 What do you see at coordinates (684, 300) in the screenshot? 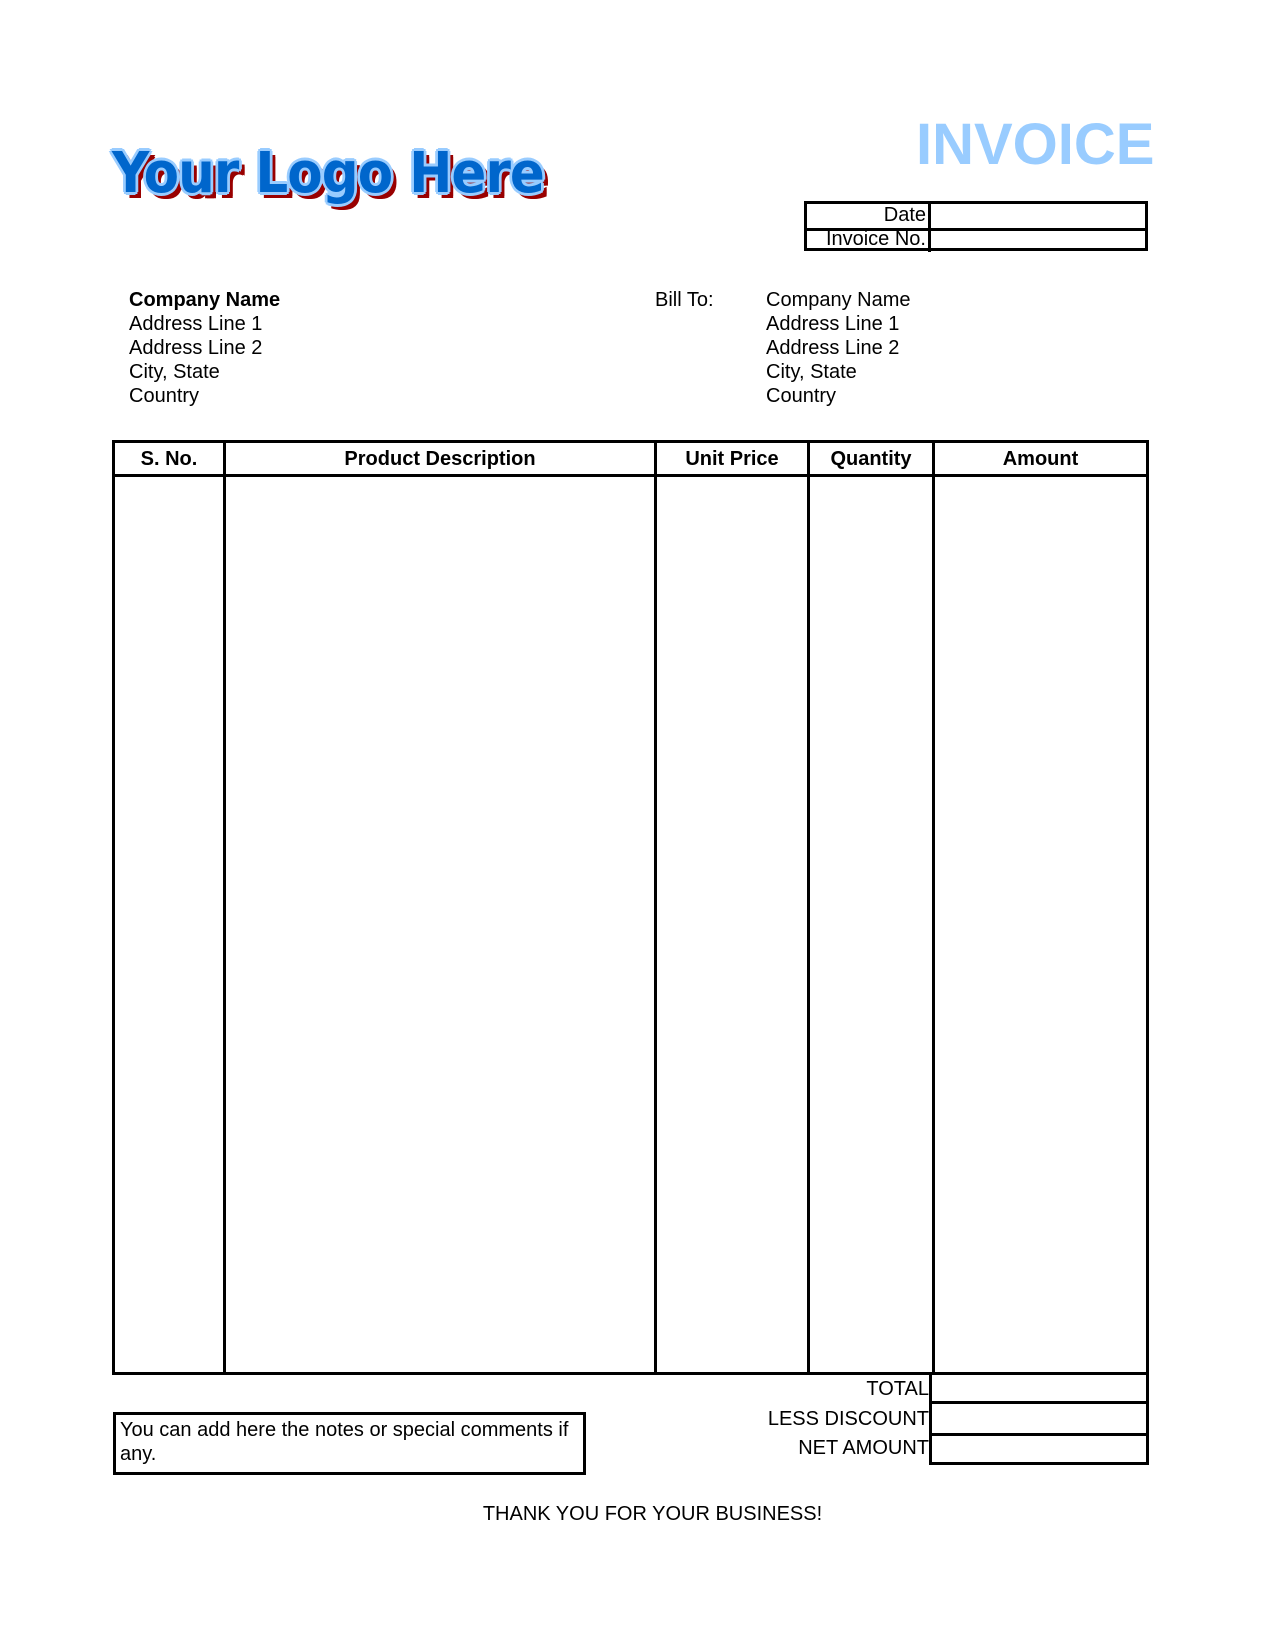
I see `bill-to-label: Bill To:` at bounding box center [684, 300].